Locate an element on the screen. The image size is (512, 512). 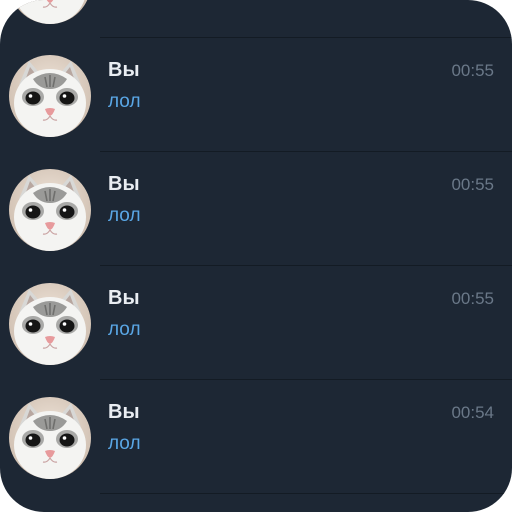
avatar-partial is located at coordinates (50, 12).